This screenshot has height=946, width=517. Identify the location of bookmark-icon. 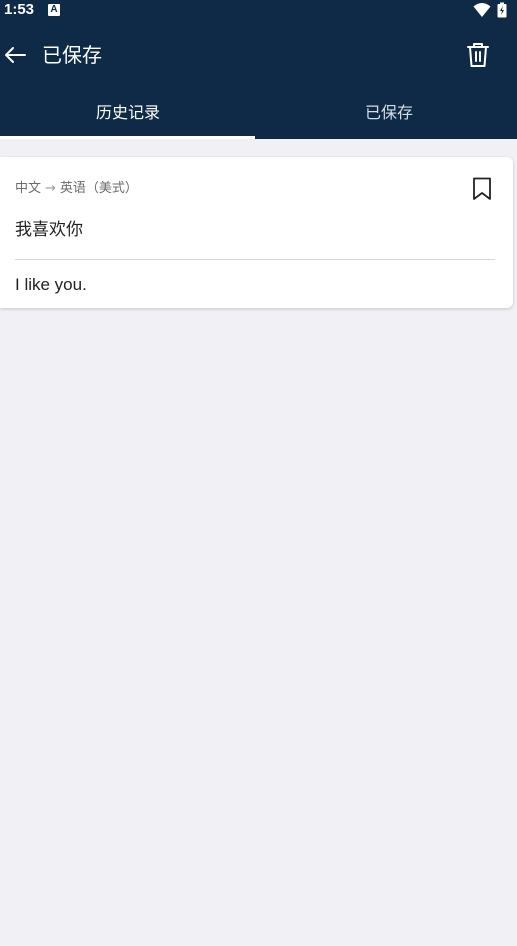
(482, 189).